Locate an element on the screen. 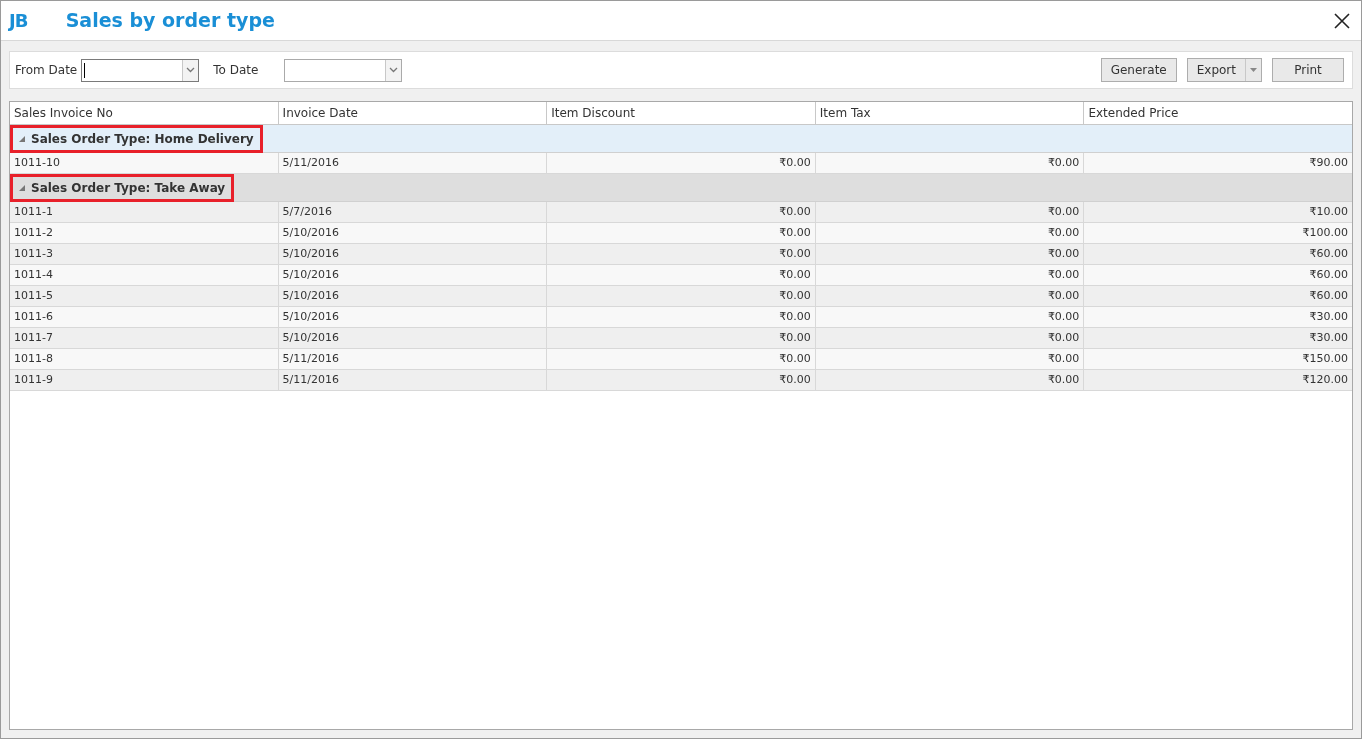 The height and width of the screenshot is (739, 1362). table-cell-text: ₹100.00 is located at coordinates (1325, 232).